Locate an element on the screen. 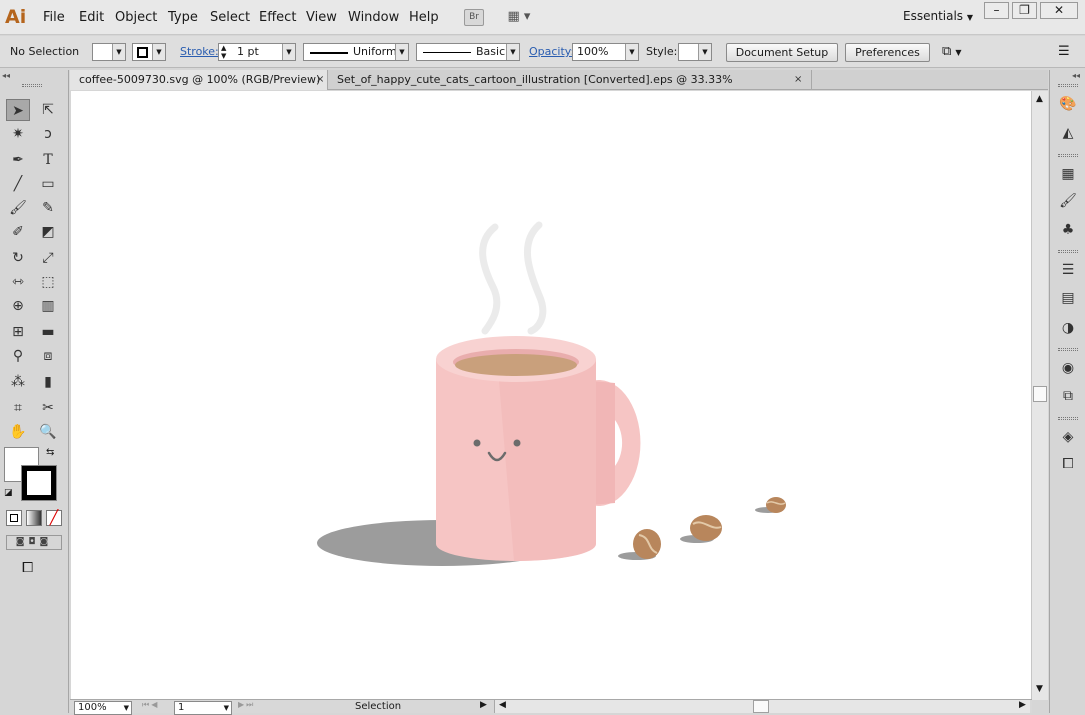 The width and height of the screenshot is (1085, 715). panel-menu-icon: ☰ is located at coordinates (1064, 52).